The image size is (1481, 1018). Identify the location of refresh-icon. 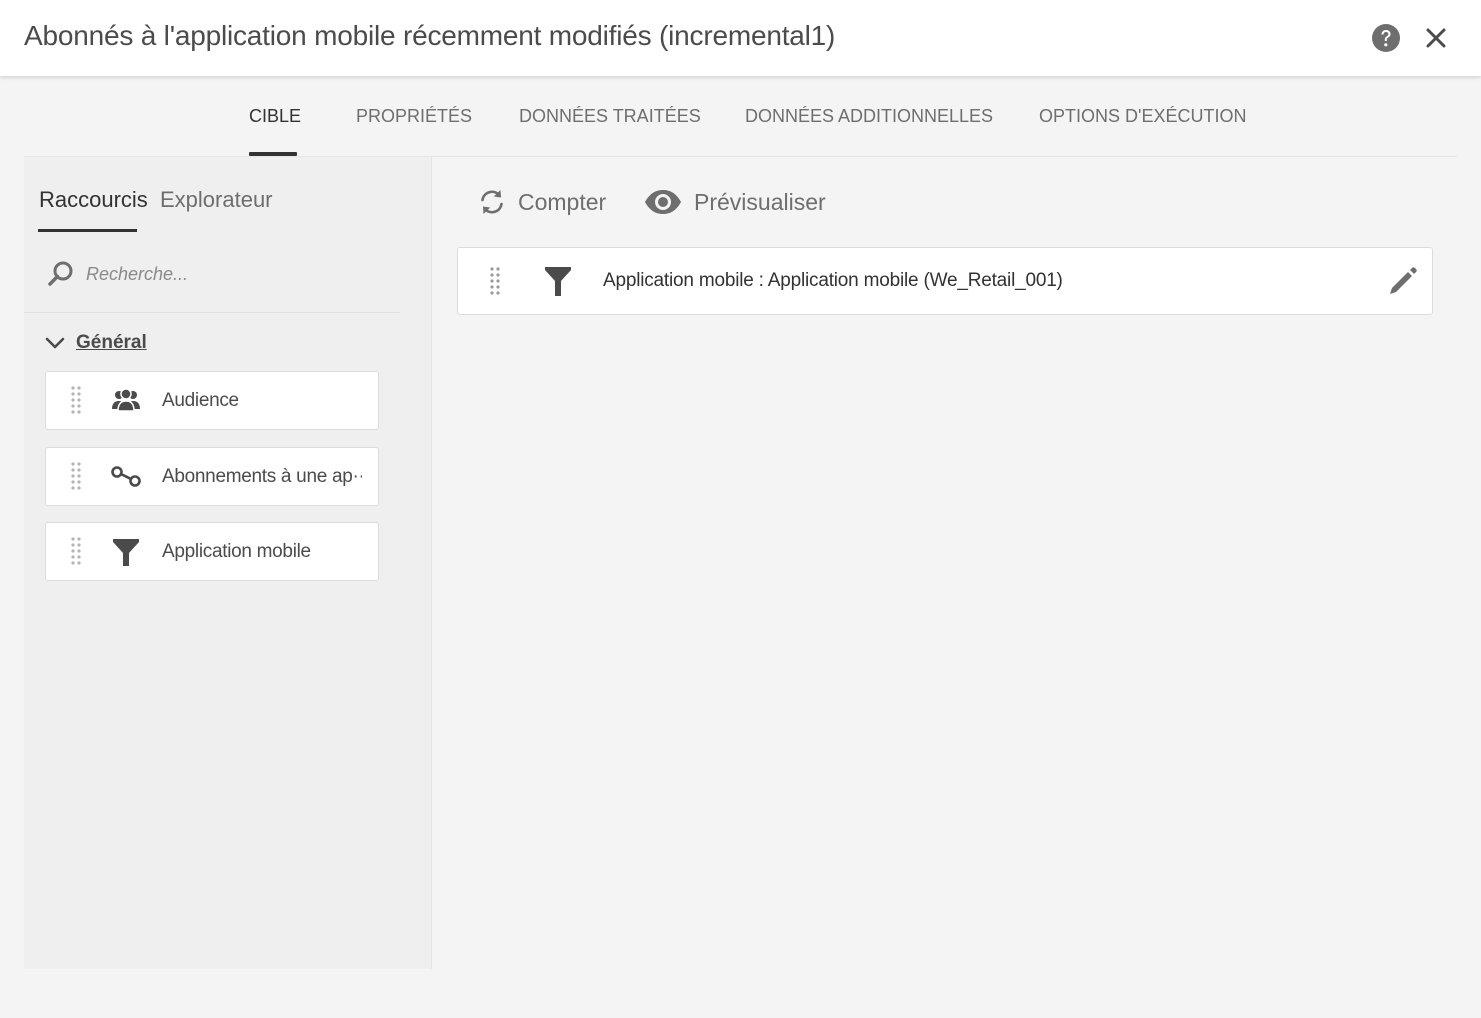
(492, 202).